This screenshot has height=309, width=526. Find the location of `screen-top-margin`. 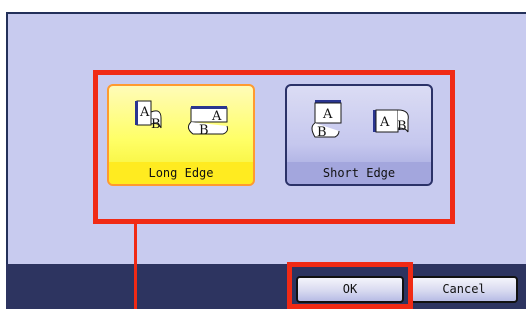

screen-top-margin is located at coordinates (263, 6).